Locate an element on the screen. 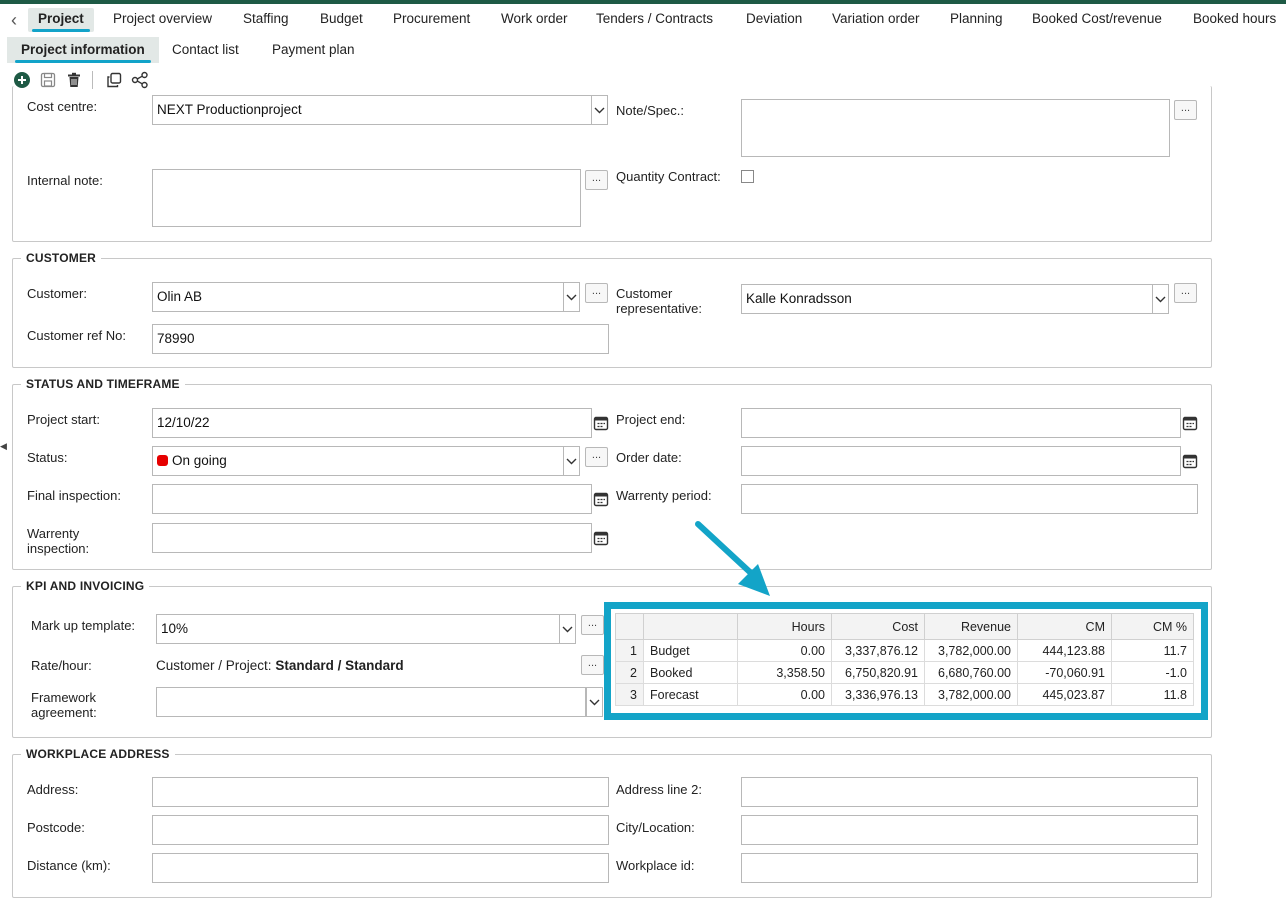  status-dropdown is located at coordinates (571, 461).